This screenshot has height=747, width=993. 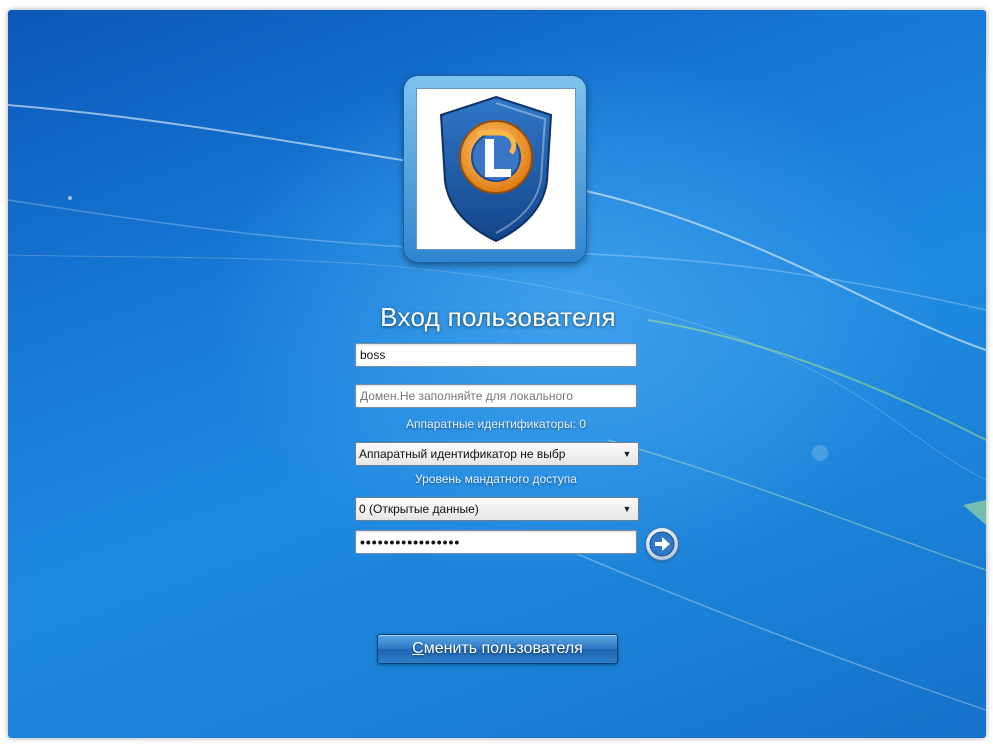 I want to click on hw-id-select-value: Аппаратный идентификатор не выбр, so click(x=462, y=454).